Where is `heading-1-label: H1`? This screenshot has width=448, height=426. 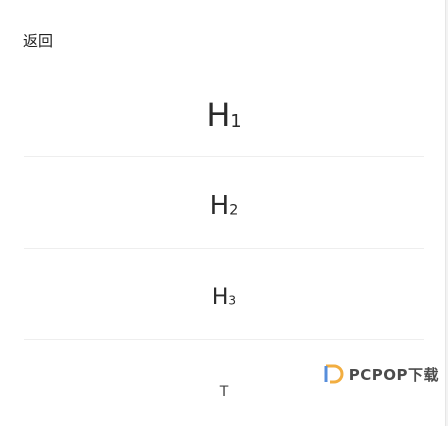 heading-1-label: H1 is located at coordinates (224, 115).